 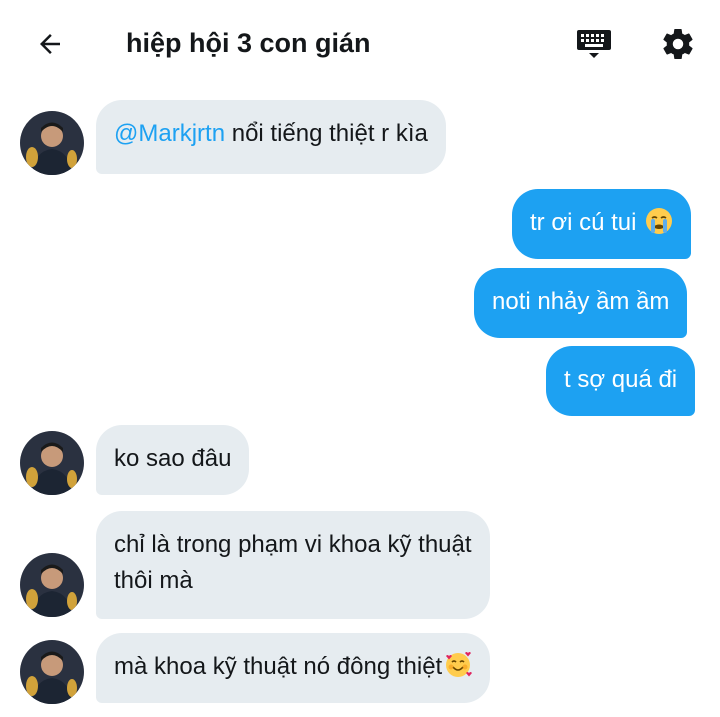 I want to click on conversation-header: hiệp hội 3 con gián, so click(x=360, y=45).